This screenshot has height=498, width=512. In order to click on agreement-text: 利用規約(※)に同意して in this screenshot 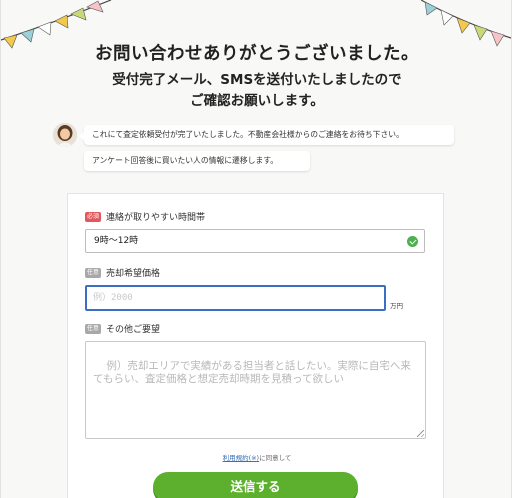, I will do `click(256, 457)`.